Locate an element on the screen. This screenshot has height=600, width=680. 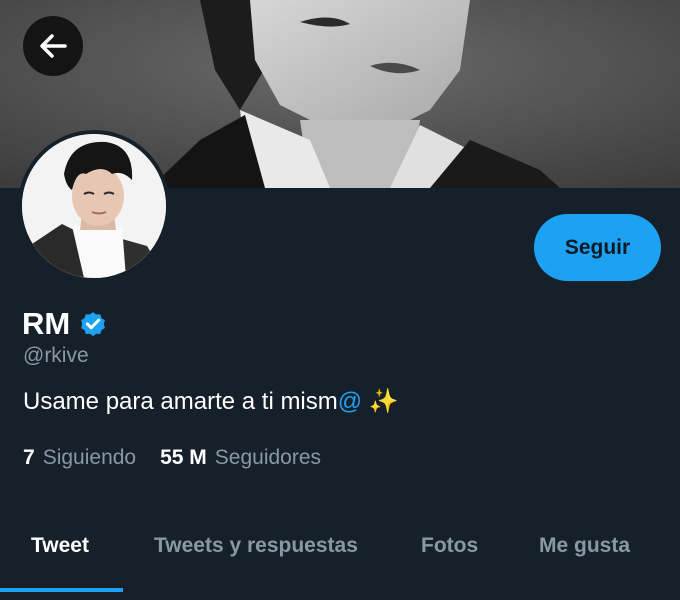
tab-tweets-and-replies: Tweets y respuestas is located at coordinates (256, 546).